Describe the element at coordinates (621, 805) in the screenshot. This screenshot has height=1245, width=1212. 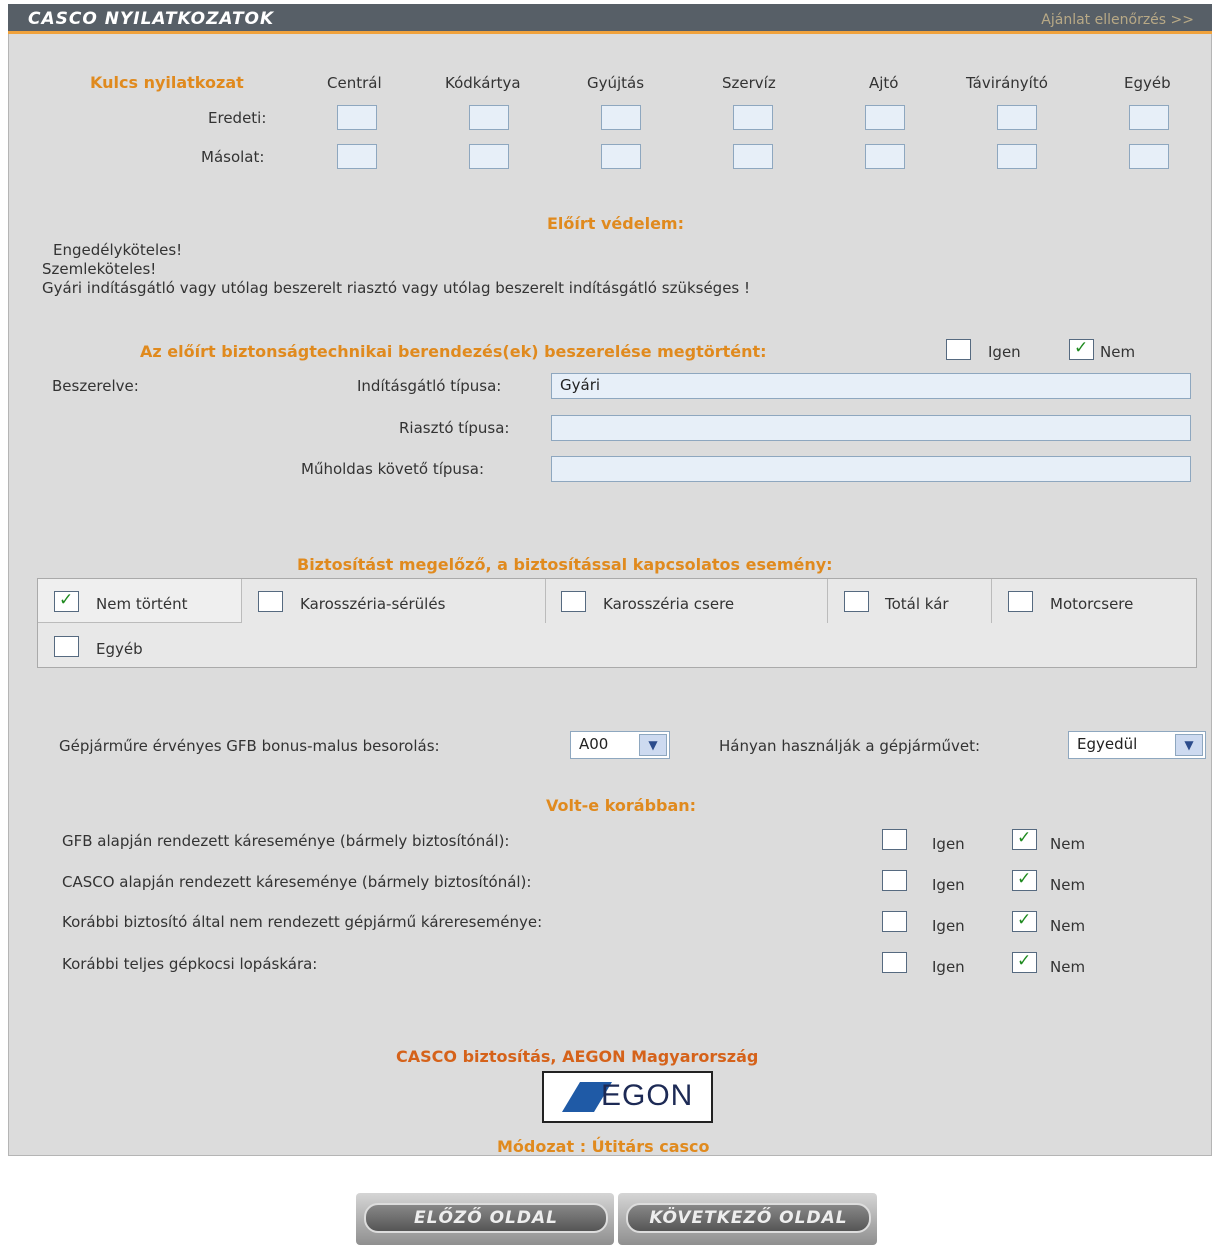
I see `history-title: Volt-e korábban:` at that location.